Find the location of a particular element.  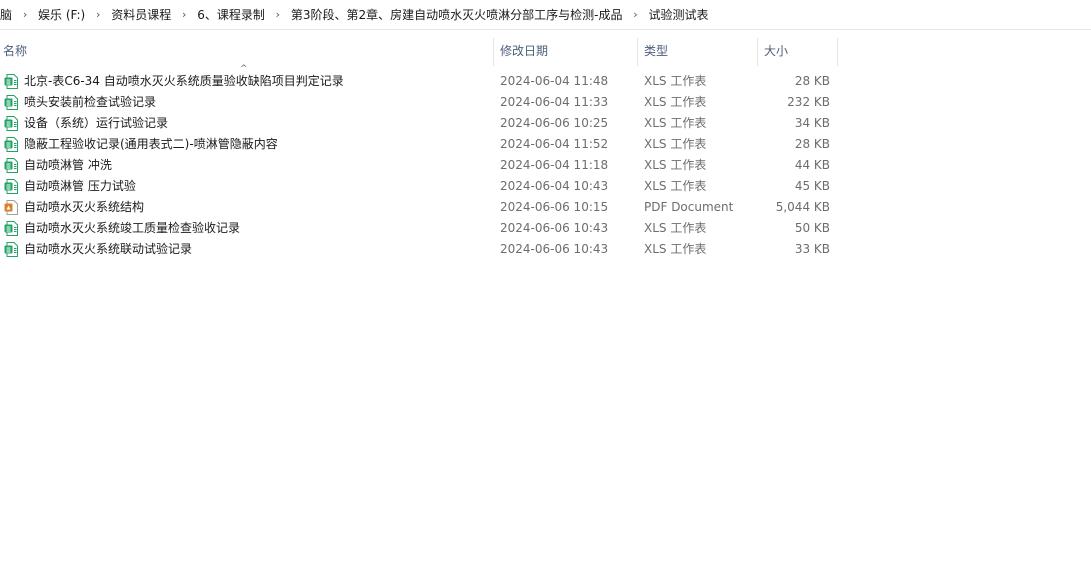

file-size: 45 KB is located at coordinates (812, 186).